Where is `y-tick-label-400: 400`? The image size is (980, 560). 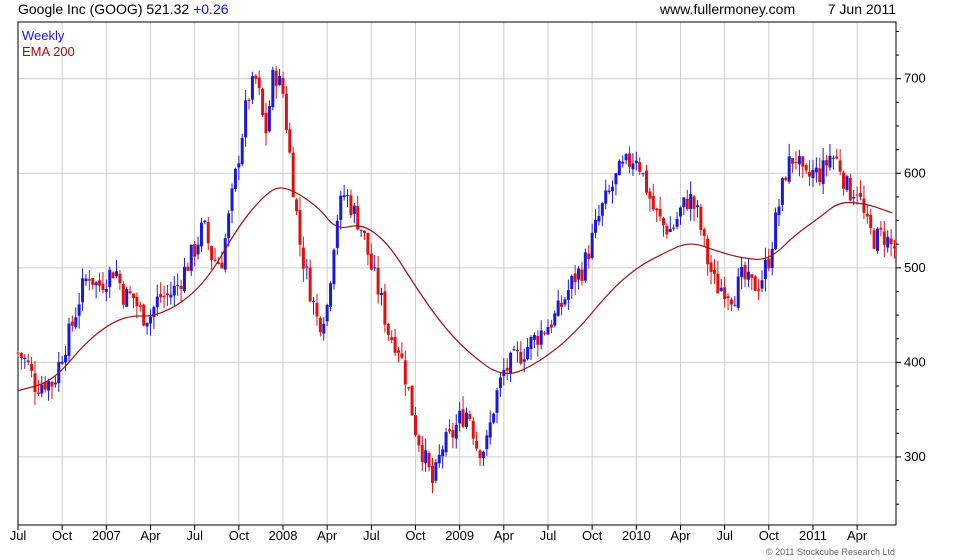 y-tick-label-400: 400 is located at coordinates (915, 361).